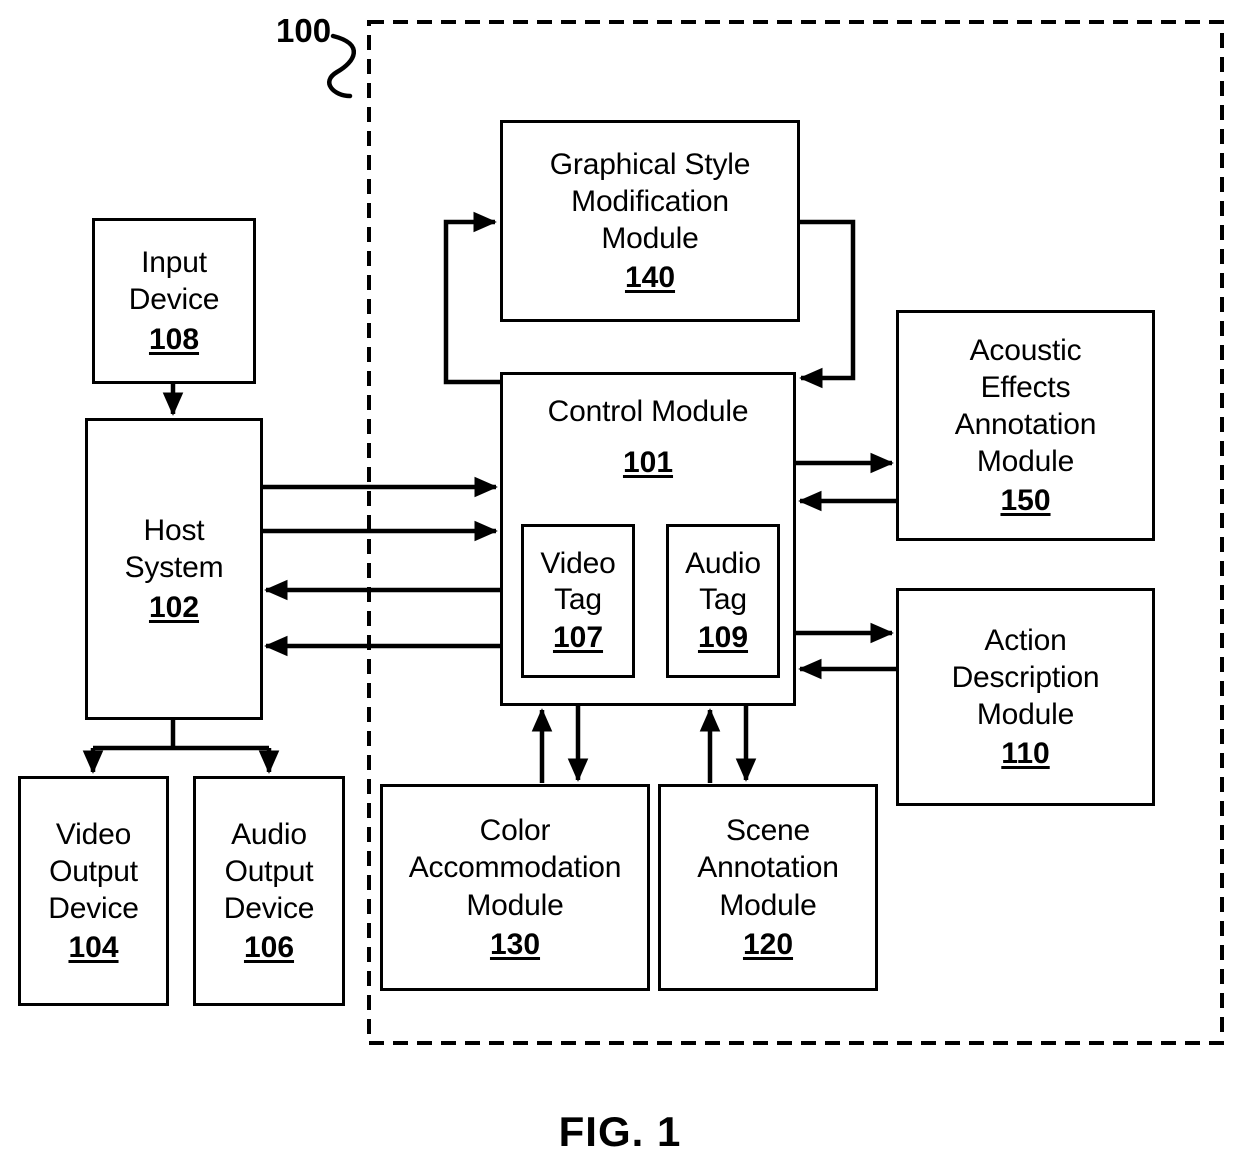 This screenshot has height=1170, width=1240. Describe the element at coordinates (174, 339) in the screenshot. I see `block-number: 108` at that location.